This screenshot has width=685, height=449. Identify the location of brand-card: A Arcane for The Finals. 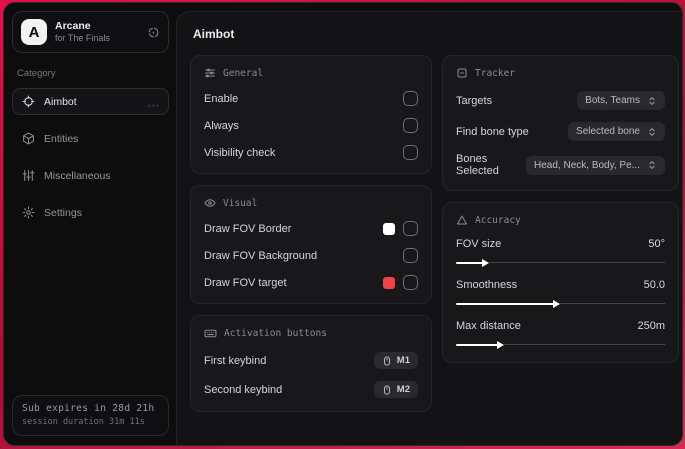
(90, 32).